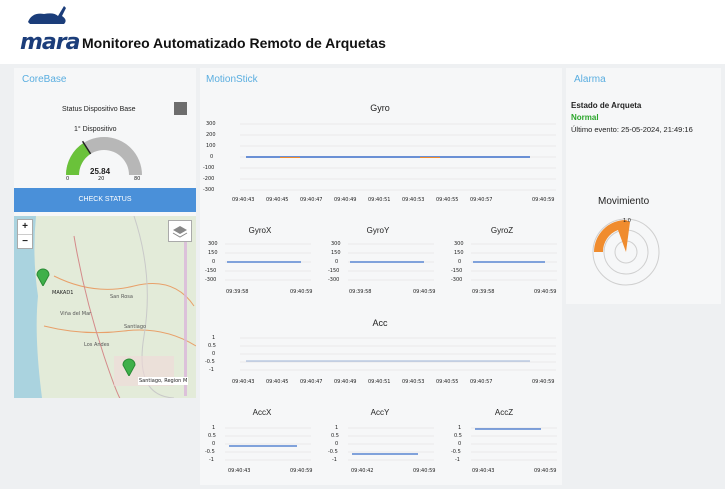  Describe the element at coordinates (260, 230) in the screenshot. I see `gyrox-title: GyroX` at that location.